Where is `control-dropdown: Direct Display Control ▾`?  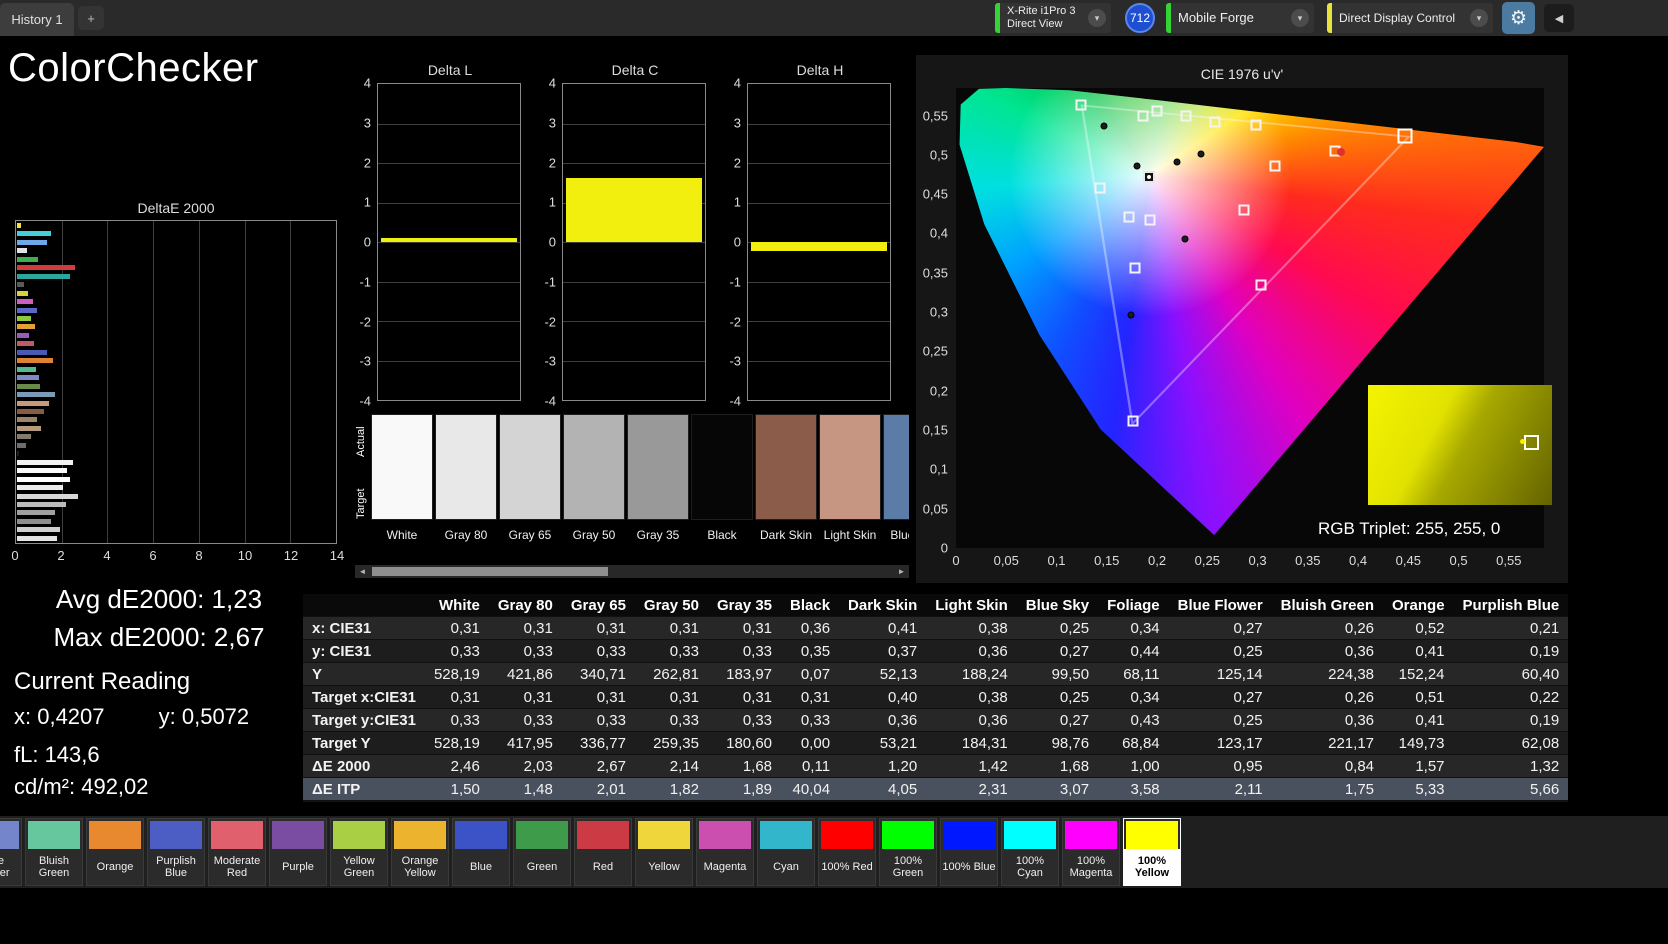 control-dropdown: Direct Display Control ▾ is located at coordinates (1410, 18).